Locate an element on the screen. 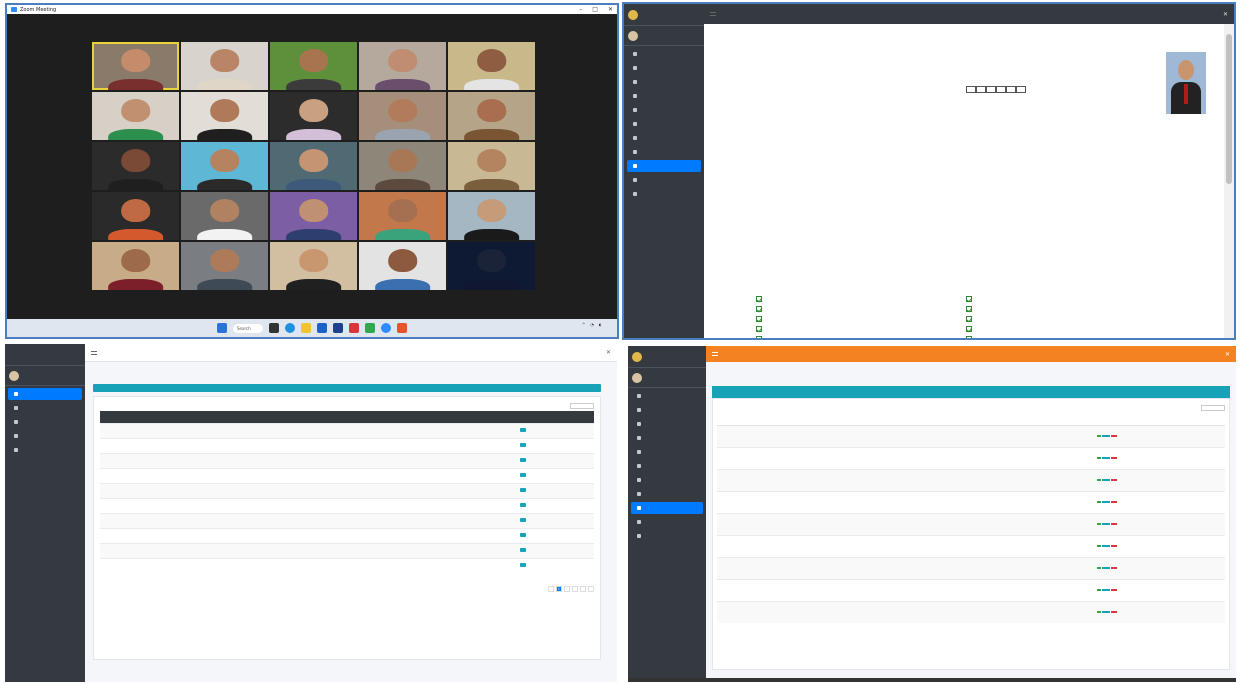 Image resolution: width=1240 pixels, height=684 pixels. minimize-icon: – is located at coordinates (580, 9).